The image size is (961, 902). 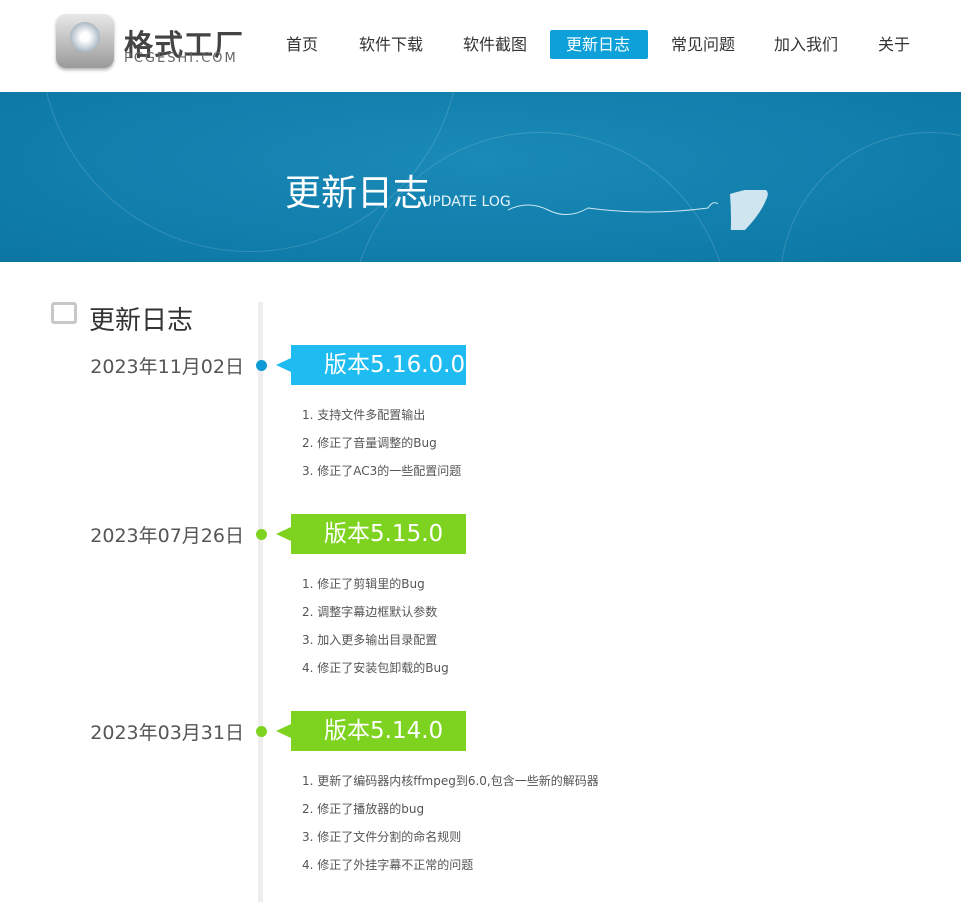 What do you see at coordinates (599, 44) in the screenshot?
I see `nav-update-log: 更新日志` at bounding box center [599, 44].